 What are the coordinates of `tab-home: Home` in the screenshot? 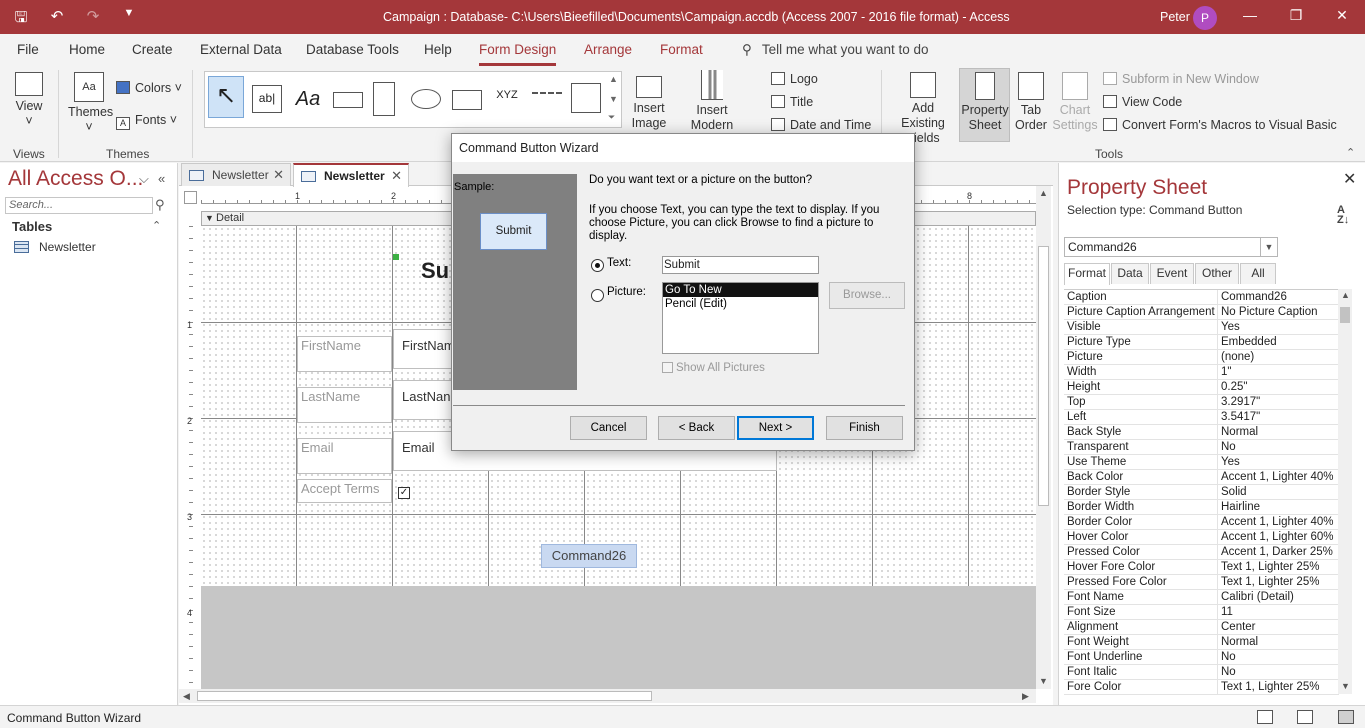 It's located at (87, 49).